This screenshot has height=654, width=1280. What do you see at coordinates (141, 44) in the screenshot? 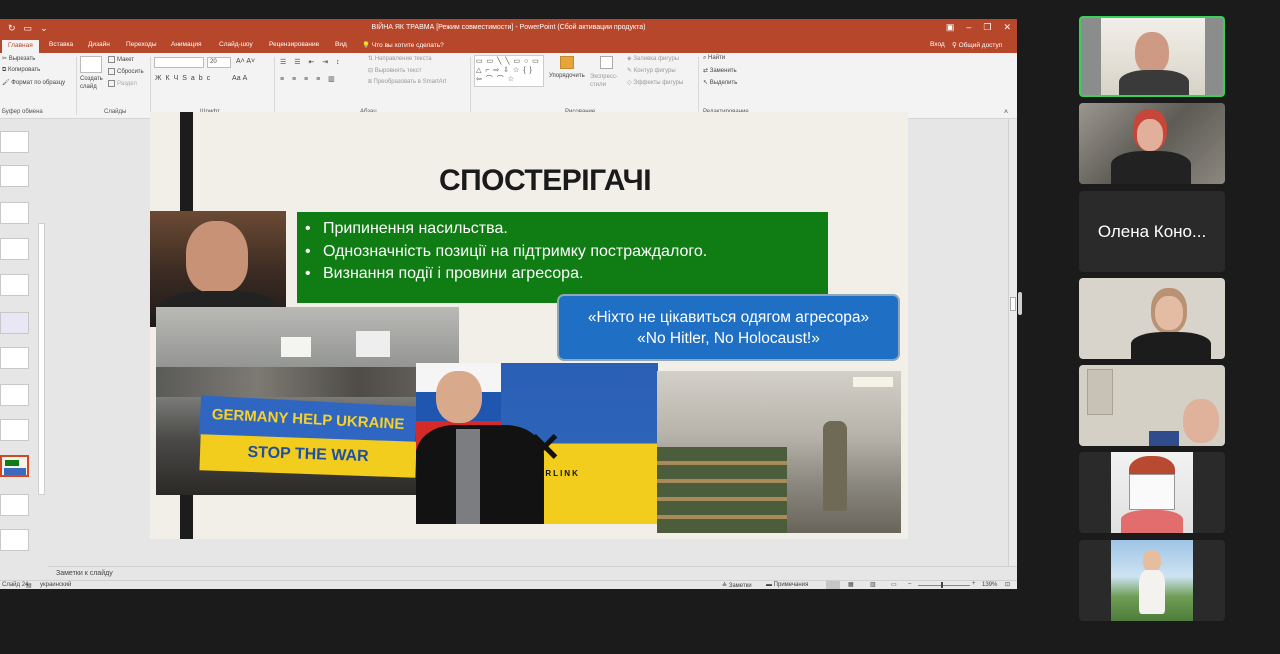
I see `tab-transitions: Переходы` at bounding box center [141, 44].